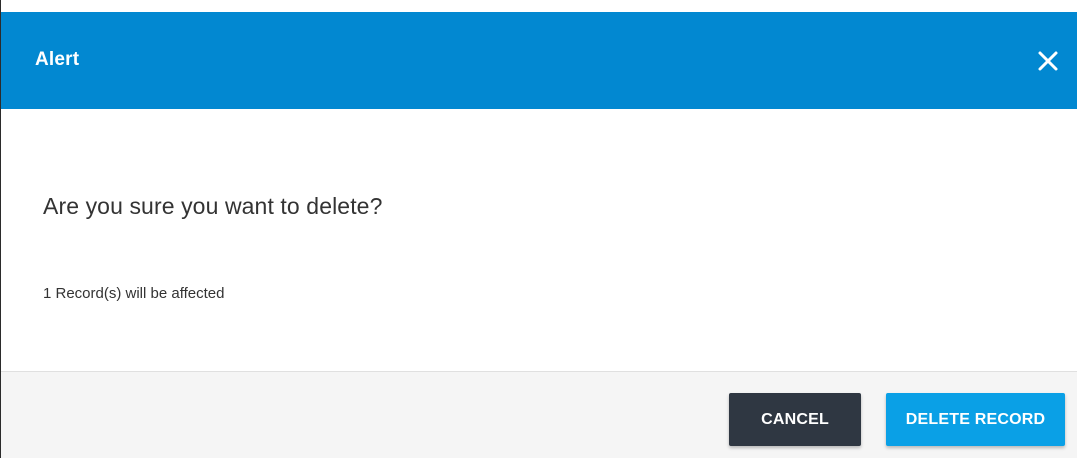  I want to click on confirm-message: Are you sure you want to delete?, so click(213, 206).